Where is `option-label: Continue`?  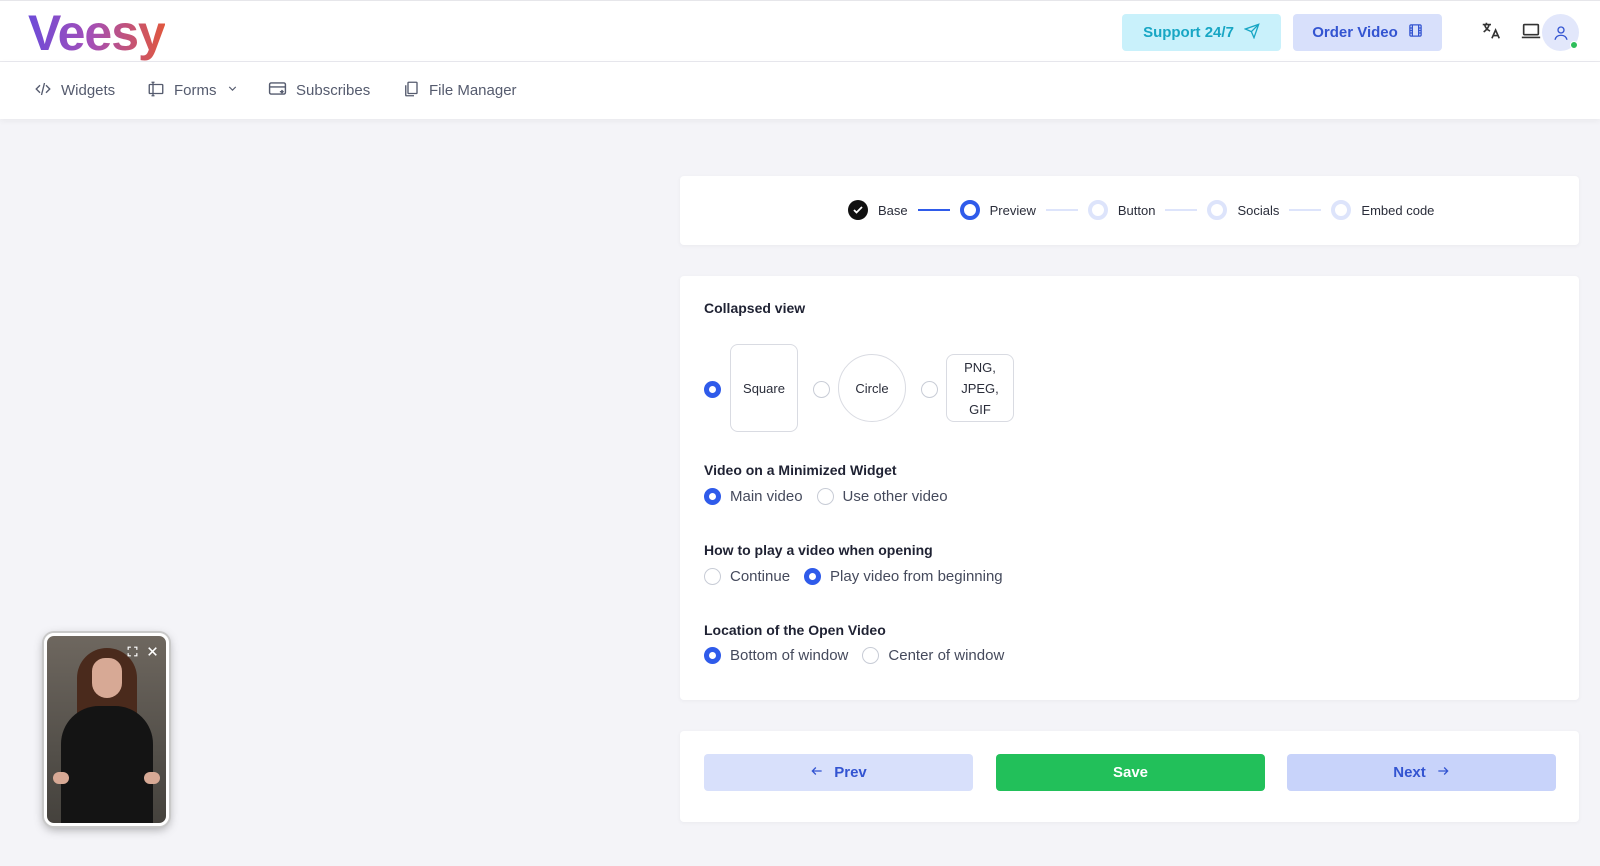
option-label: Continue is located at coordinates (760, 576).